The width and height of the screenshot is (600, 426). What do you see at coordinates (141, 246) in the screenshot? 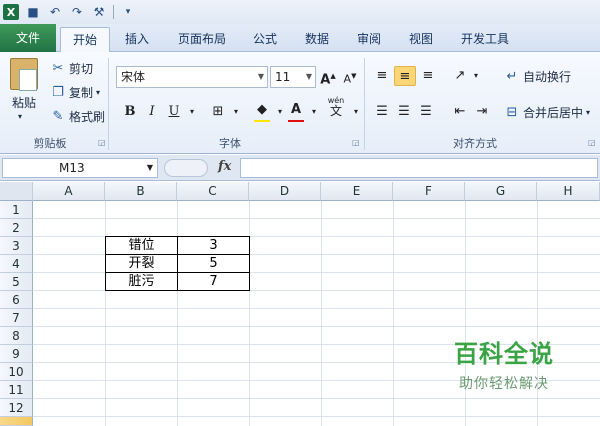
I see `cell-b3: 错位` at bounding box center [141, 246].